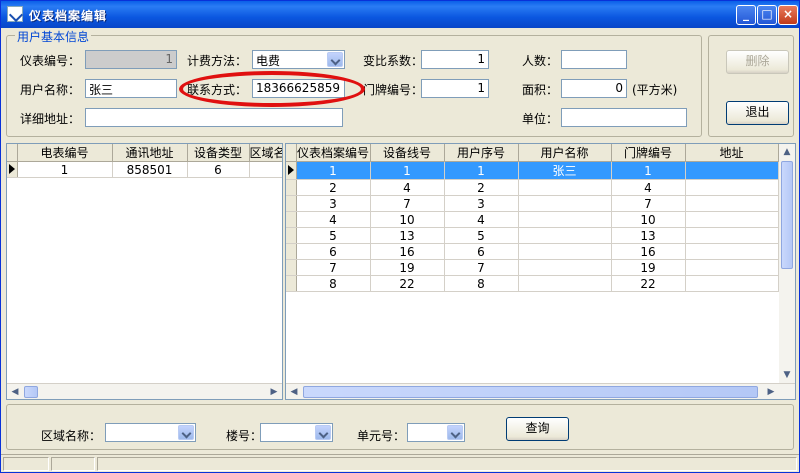 The image size is (800, 473). Describe the element at coordinates (131, 88) in the screenshot. I see `username-field: 张三` at that location.